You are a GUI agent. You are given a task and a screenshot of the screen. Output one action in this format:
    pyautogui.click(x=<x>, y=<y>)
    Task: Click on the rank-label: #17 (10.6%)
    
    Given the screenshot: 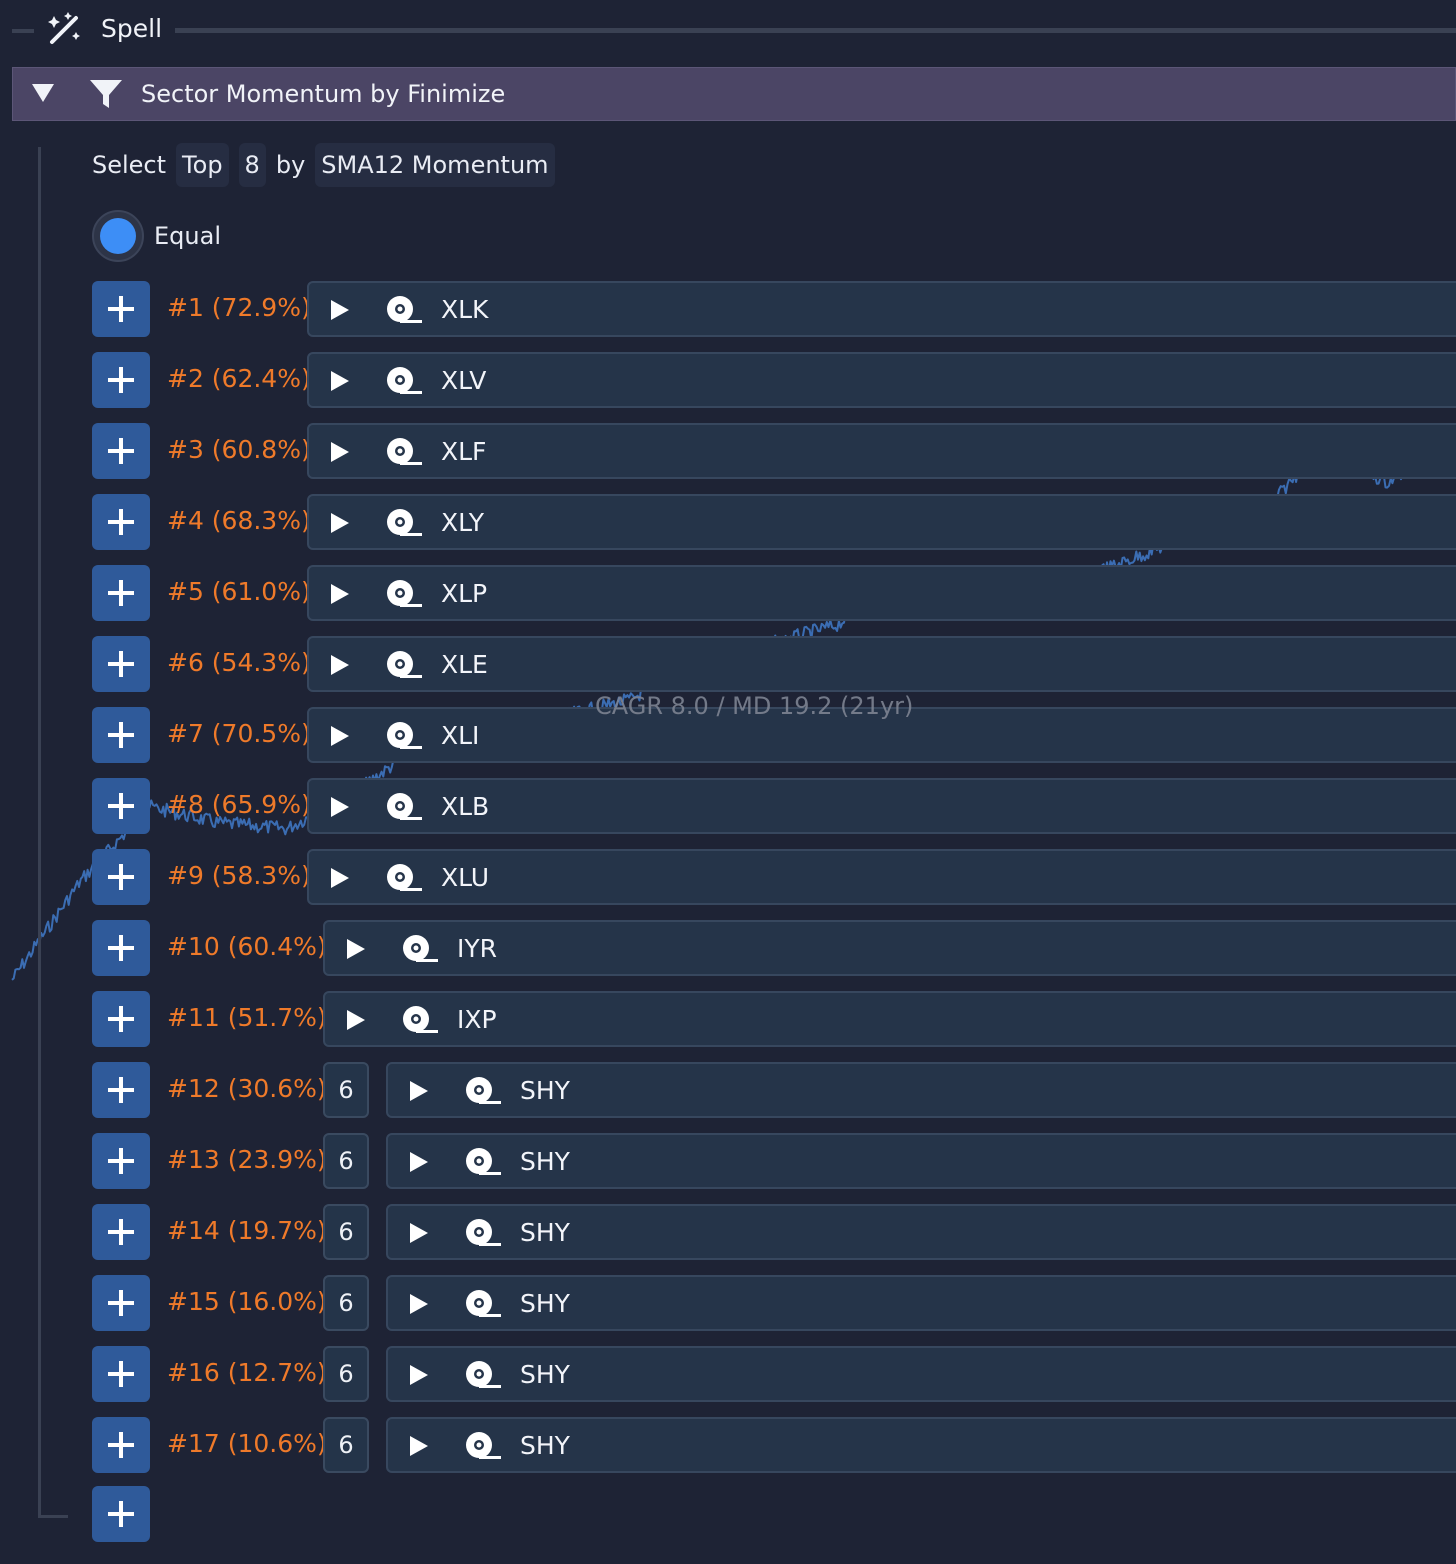 What is the action you would take?
    pyautogui.click(x=247, y=1443)
    